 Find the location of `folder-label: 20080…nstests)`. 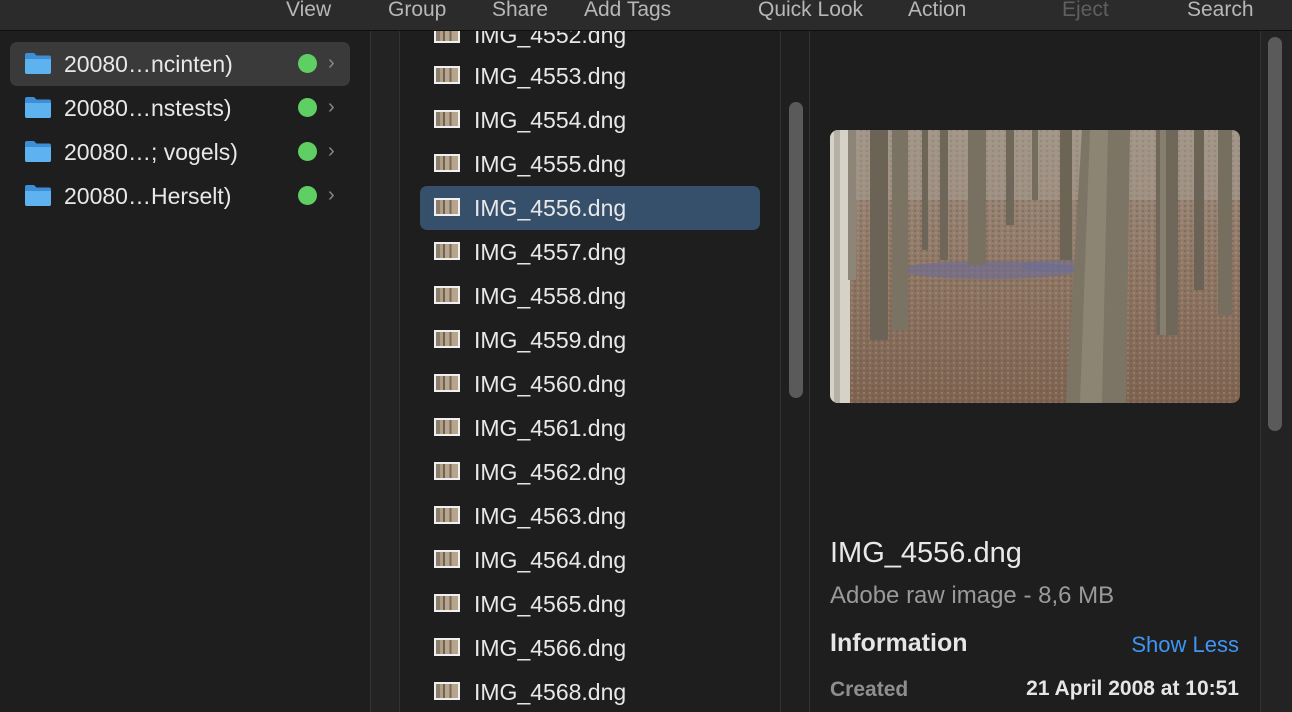

folder-label: 20080…nstests) is located at coordinates (148, 108).